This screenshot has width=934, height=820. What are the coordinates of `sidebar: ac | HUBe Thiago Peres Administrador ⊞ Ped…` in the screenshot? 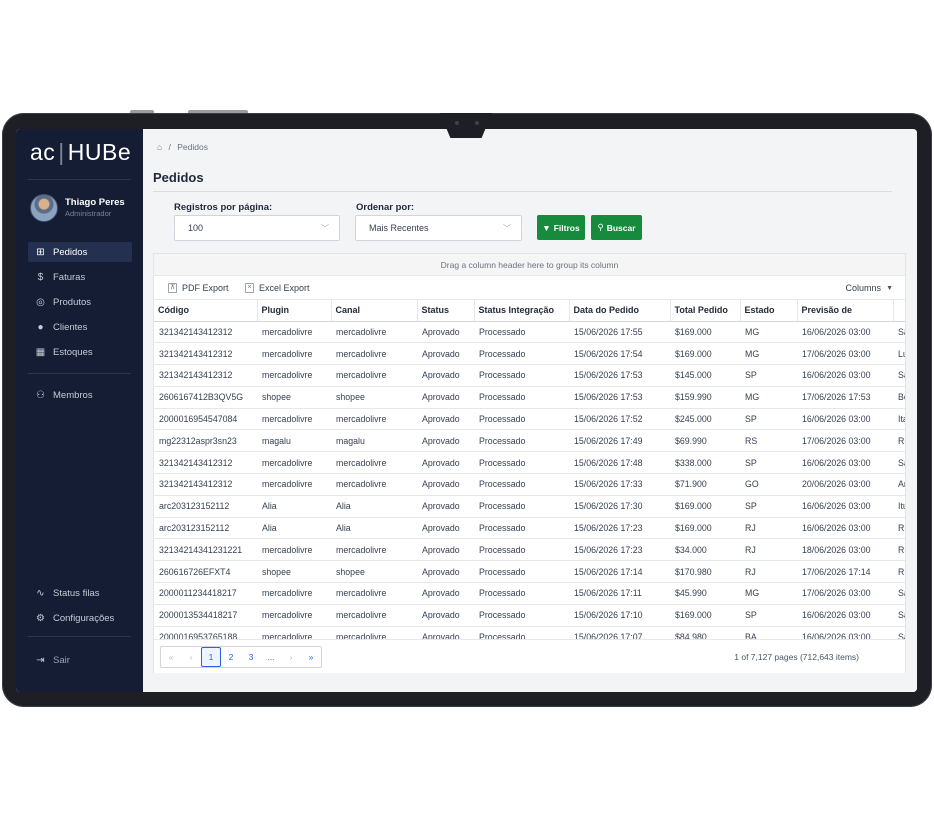 It's located at (79, 410).